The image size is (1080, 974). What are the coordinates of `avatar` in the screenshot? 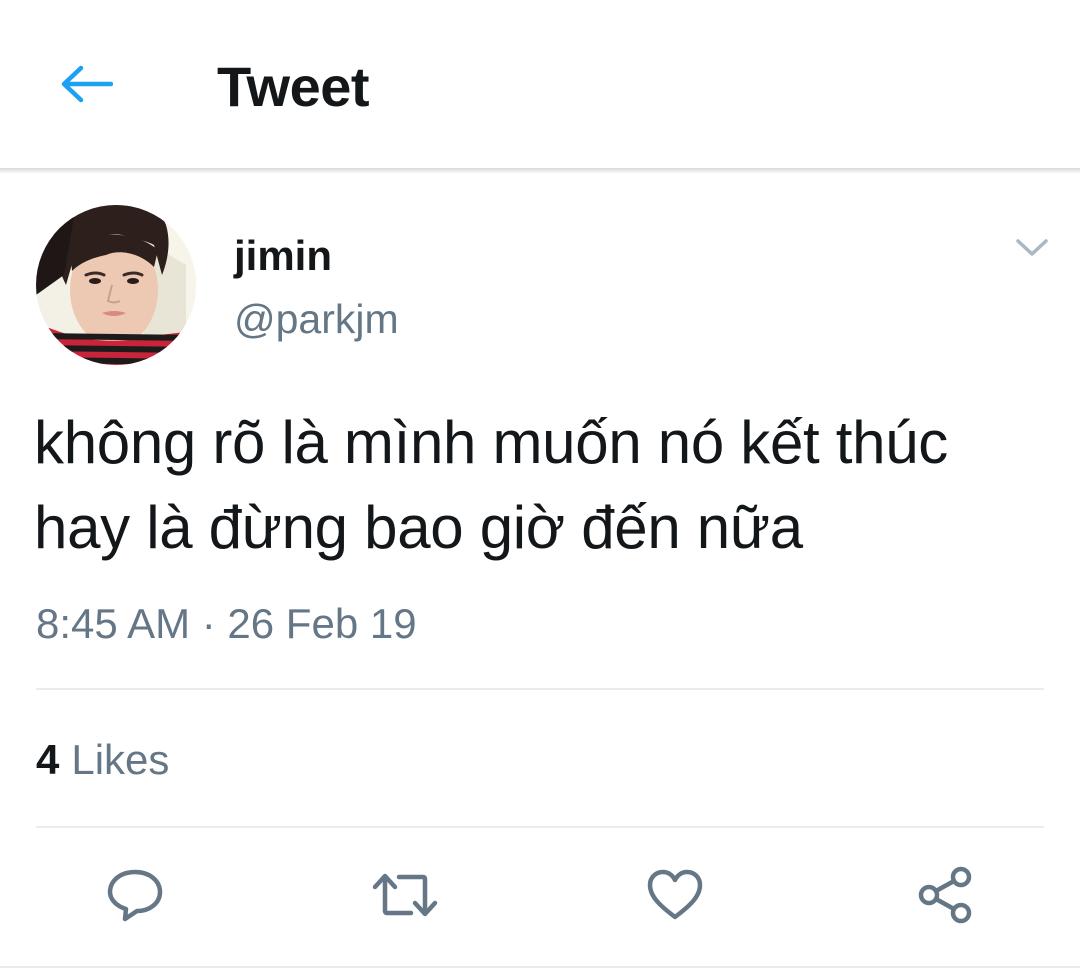 It's located at (116, 285).